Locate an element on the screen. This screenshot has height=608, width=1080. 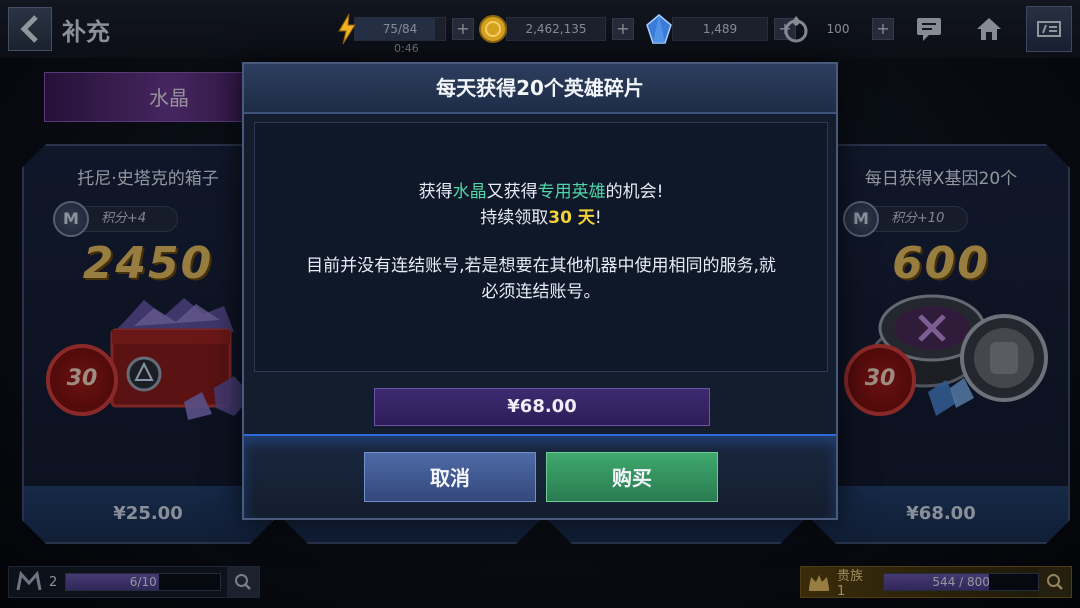
crystal-icon is located at coordinates (659, 29).